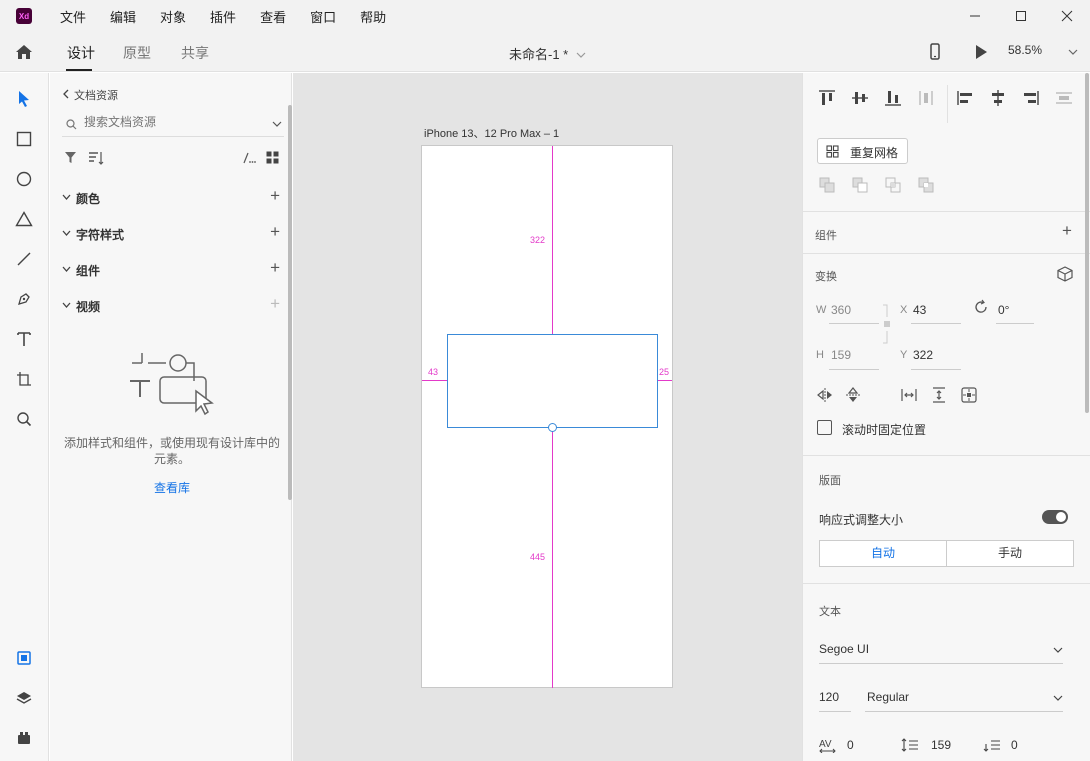  What do you see at coordinates (991, 746) in the screenshot?
I see `paragraph-spacing-icon` at bounding box center [991, 746].